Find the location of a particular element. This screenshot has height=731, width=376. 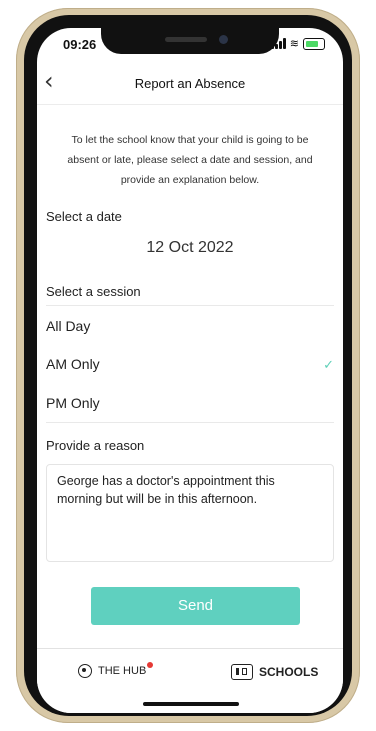

school-icon is located at coordinates (242, 672).